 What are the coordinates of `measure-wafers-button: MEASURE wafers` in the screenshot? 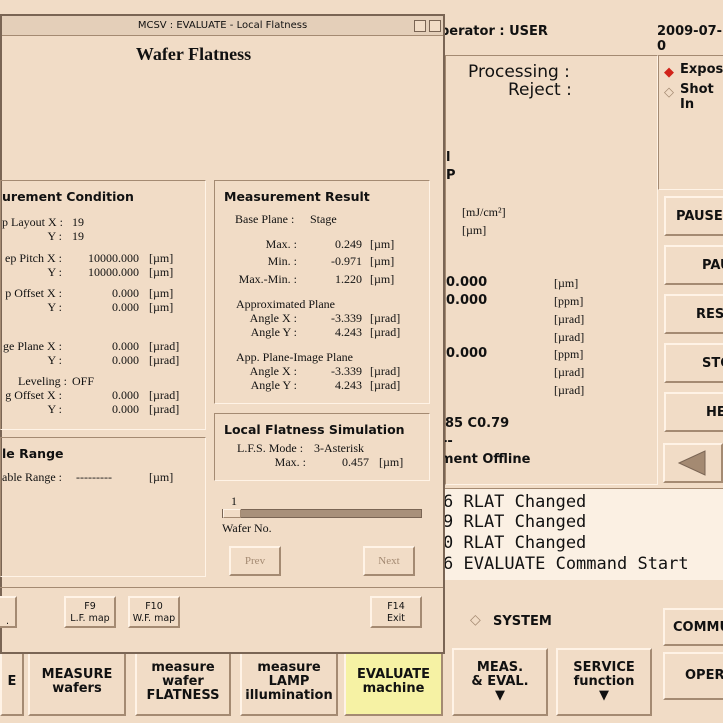 It's located at (77, 682).